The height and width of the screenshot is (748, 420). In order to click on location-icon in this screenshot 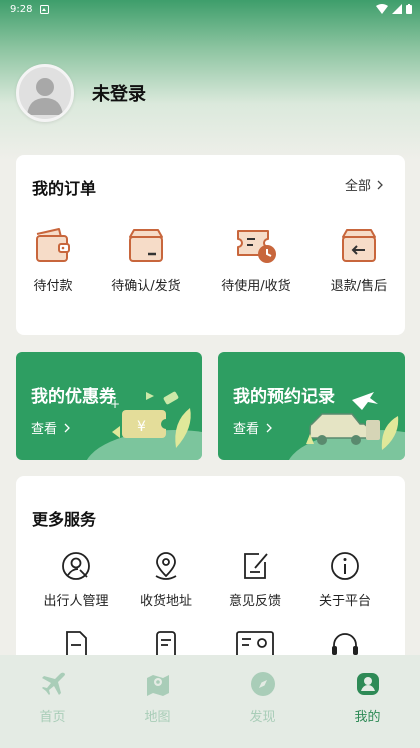, I will do `click(166, 566)`.